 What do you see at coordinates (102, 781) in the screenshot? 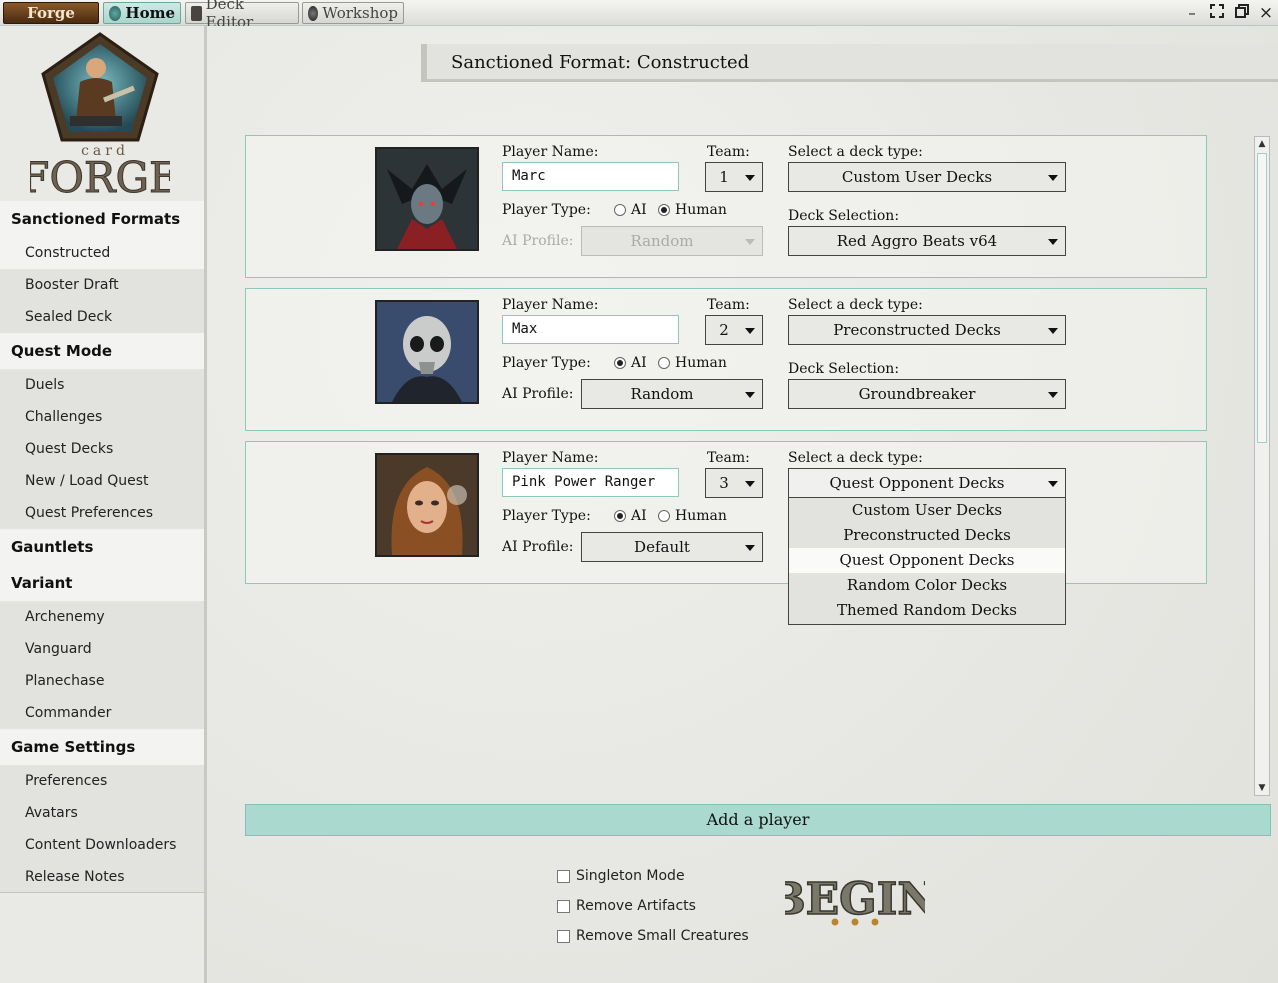
I see `sidebar-item-preferences: Preferences` at bounding box center [102, 781].